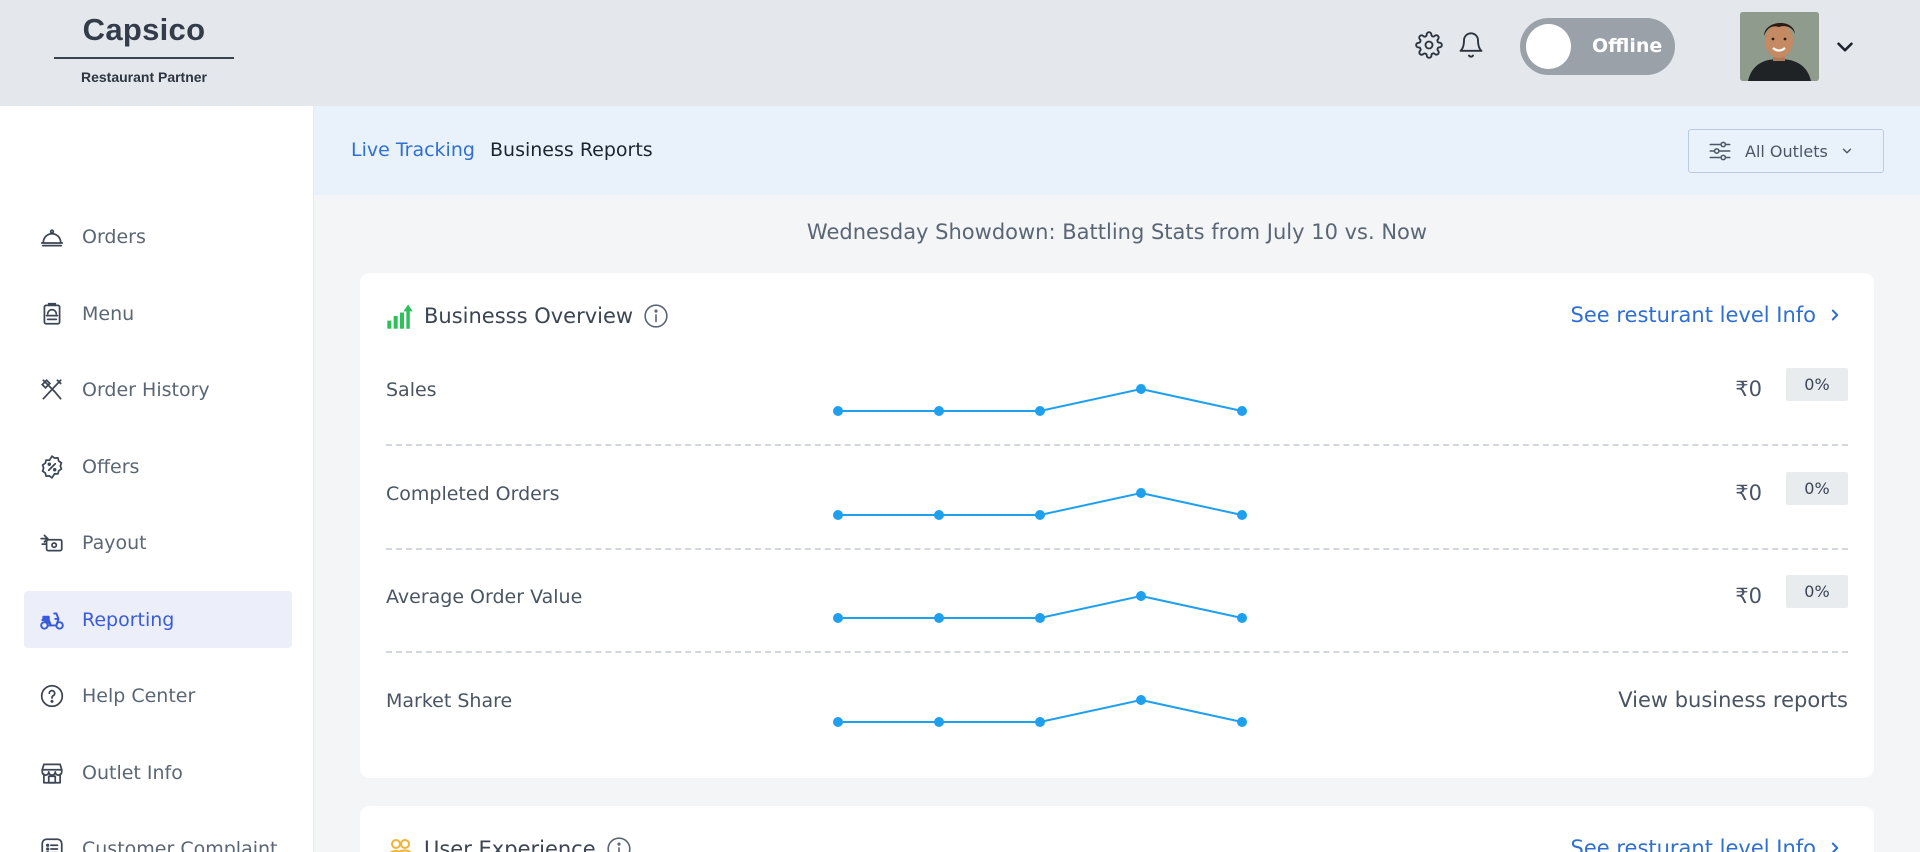  Describe the element at coordinates (413, 150) in the screenshot. I see `tab-live-tracking: Live Tracking` at that location.